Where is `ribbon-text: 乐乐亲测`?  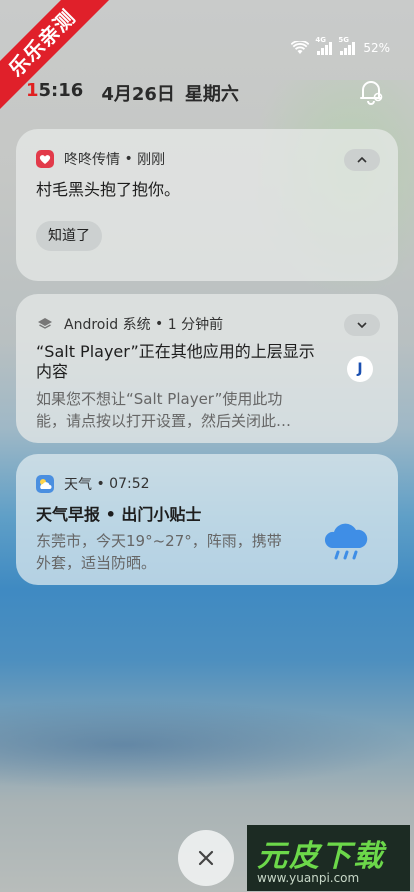
ribbon-text: 乐乐亲测 is located at coordinates (55, 55).